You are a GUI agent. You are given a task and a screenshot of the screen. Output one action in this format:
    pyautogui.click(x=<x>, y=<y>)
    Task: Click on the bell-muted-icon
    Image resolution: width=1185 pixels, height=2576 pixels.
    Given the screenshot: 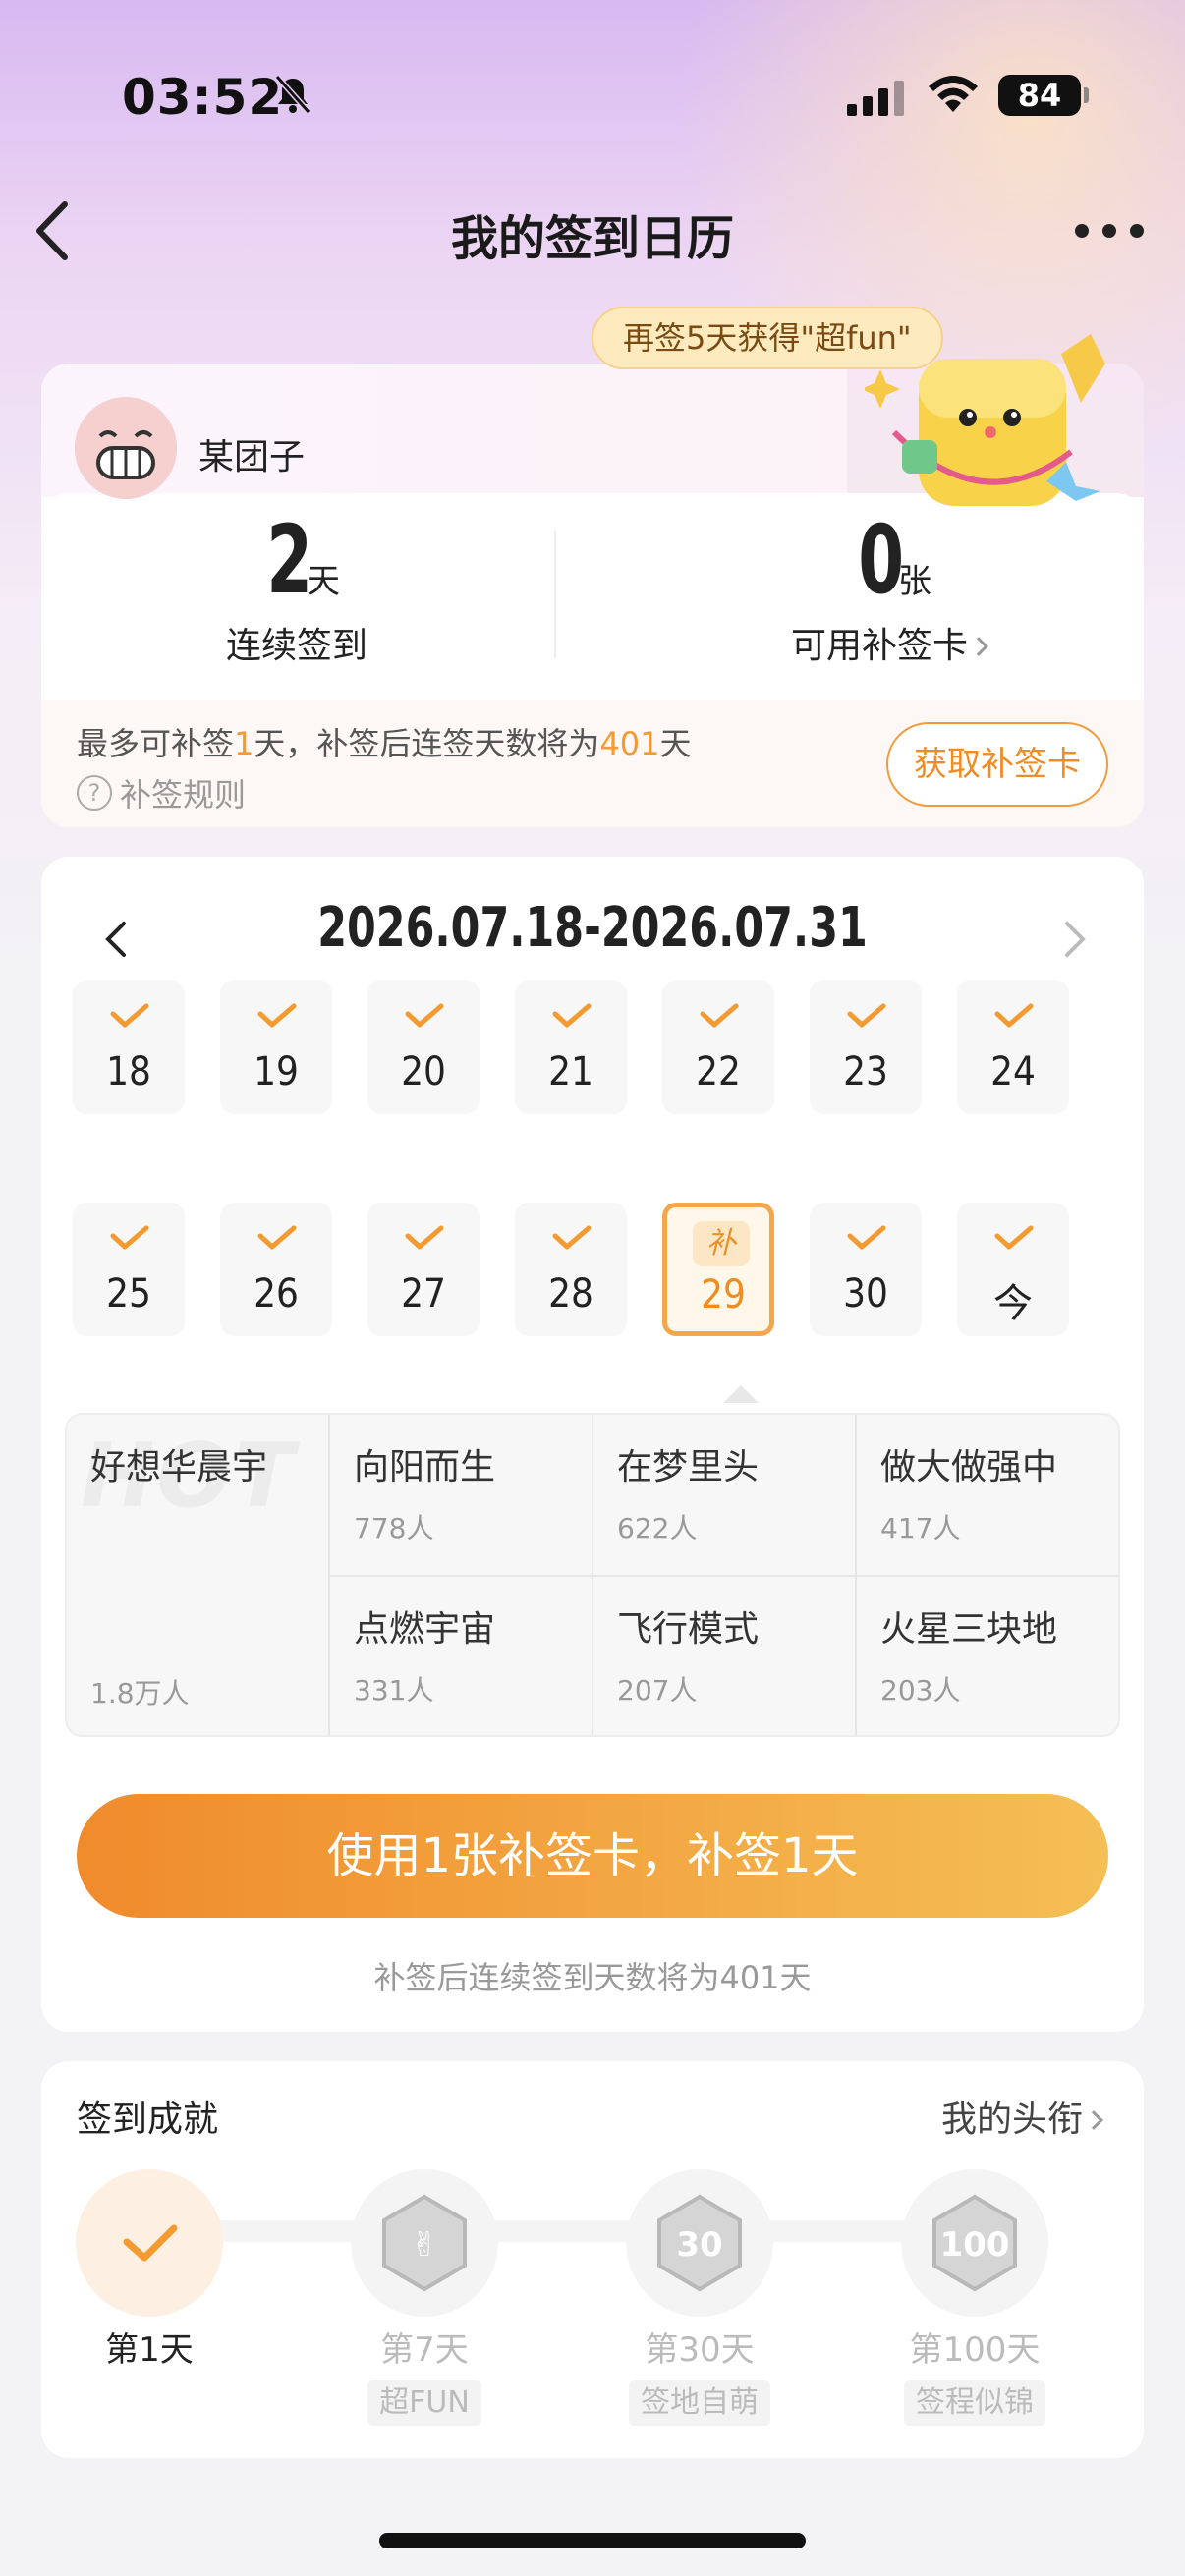 What is the action you would take?
    pyautogui.click(x=292, y=94)
    